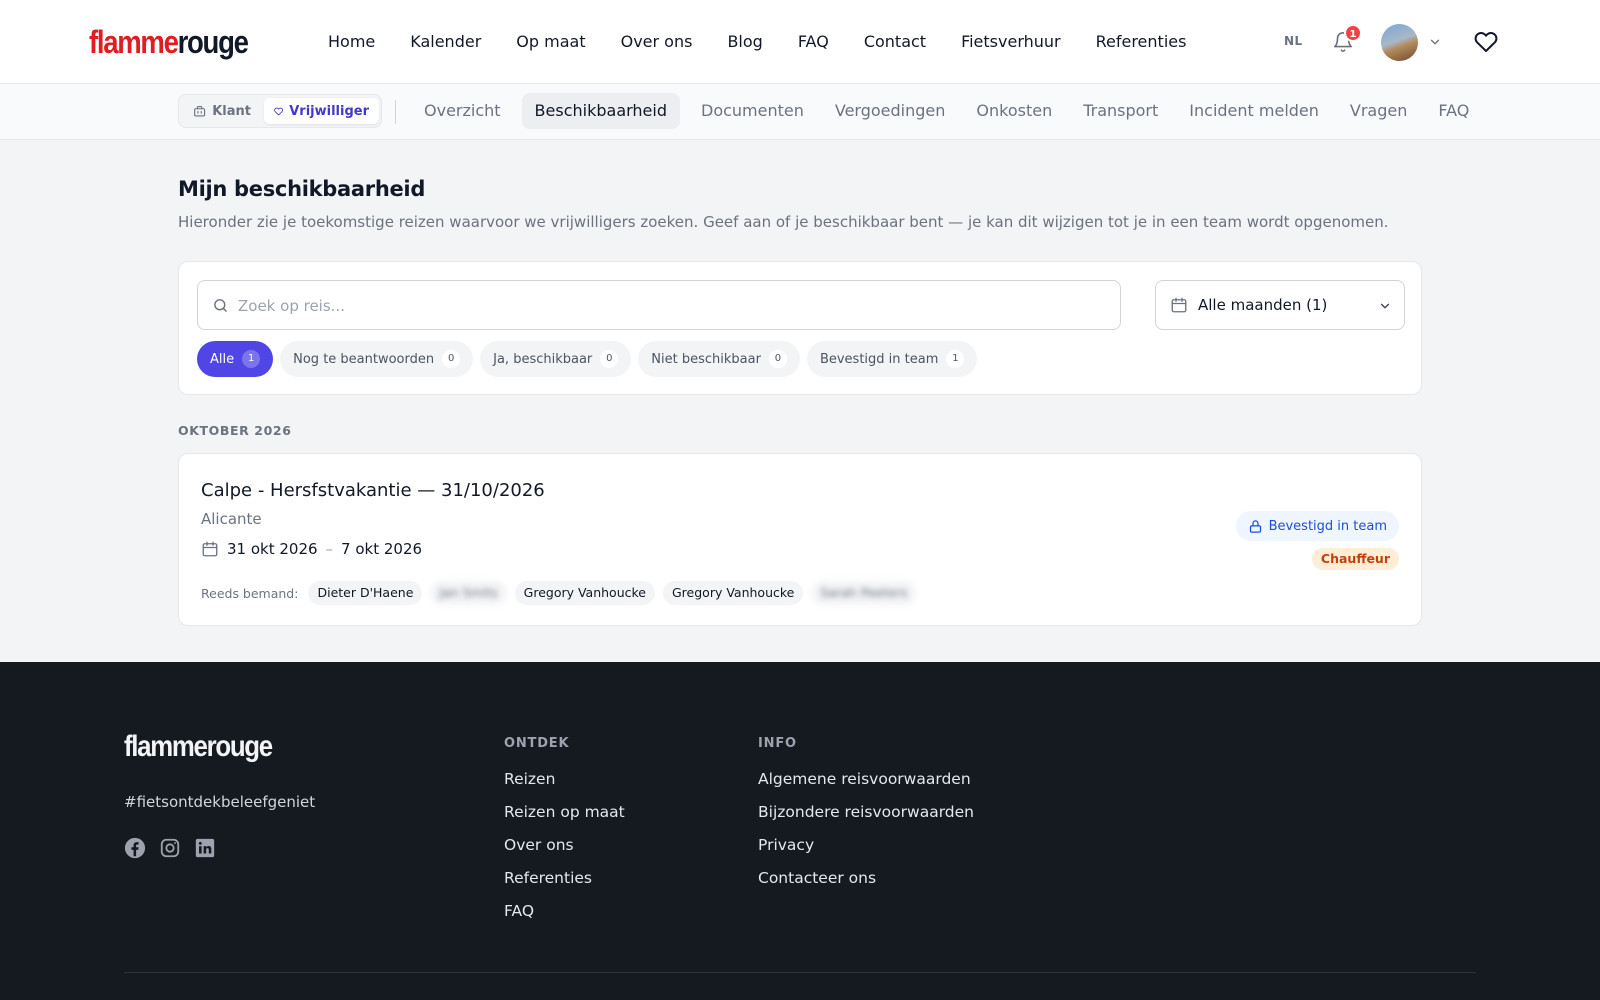  What do you see at coordinates (329, 111) in the screenshot?
I see `role-vrijwilliger-label: Vrijwilliger` at bounding box center [329, 111].